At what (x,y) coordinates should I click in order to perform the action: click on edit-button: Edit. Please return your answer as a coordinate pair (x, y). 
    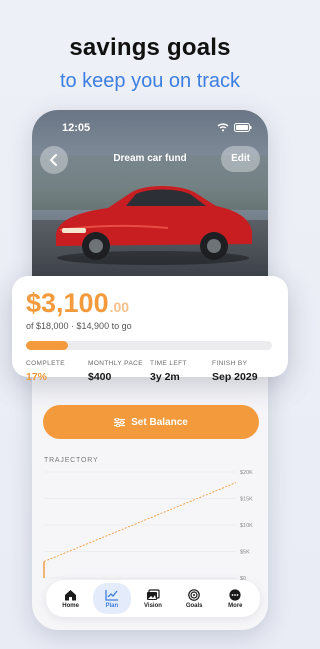
    Looking at the image, I should click on (240, 159).